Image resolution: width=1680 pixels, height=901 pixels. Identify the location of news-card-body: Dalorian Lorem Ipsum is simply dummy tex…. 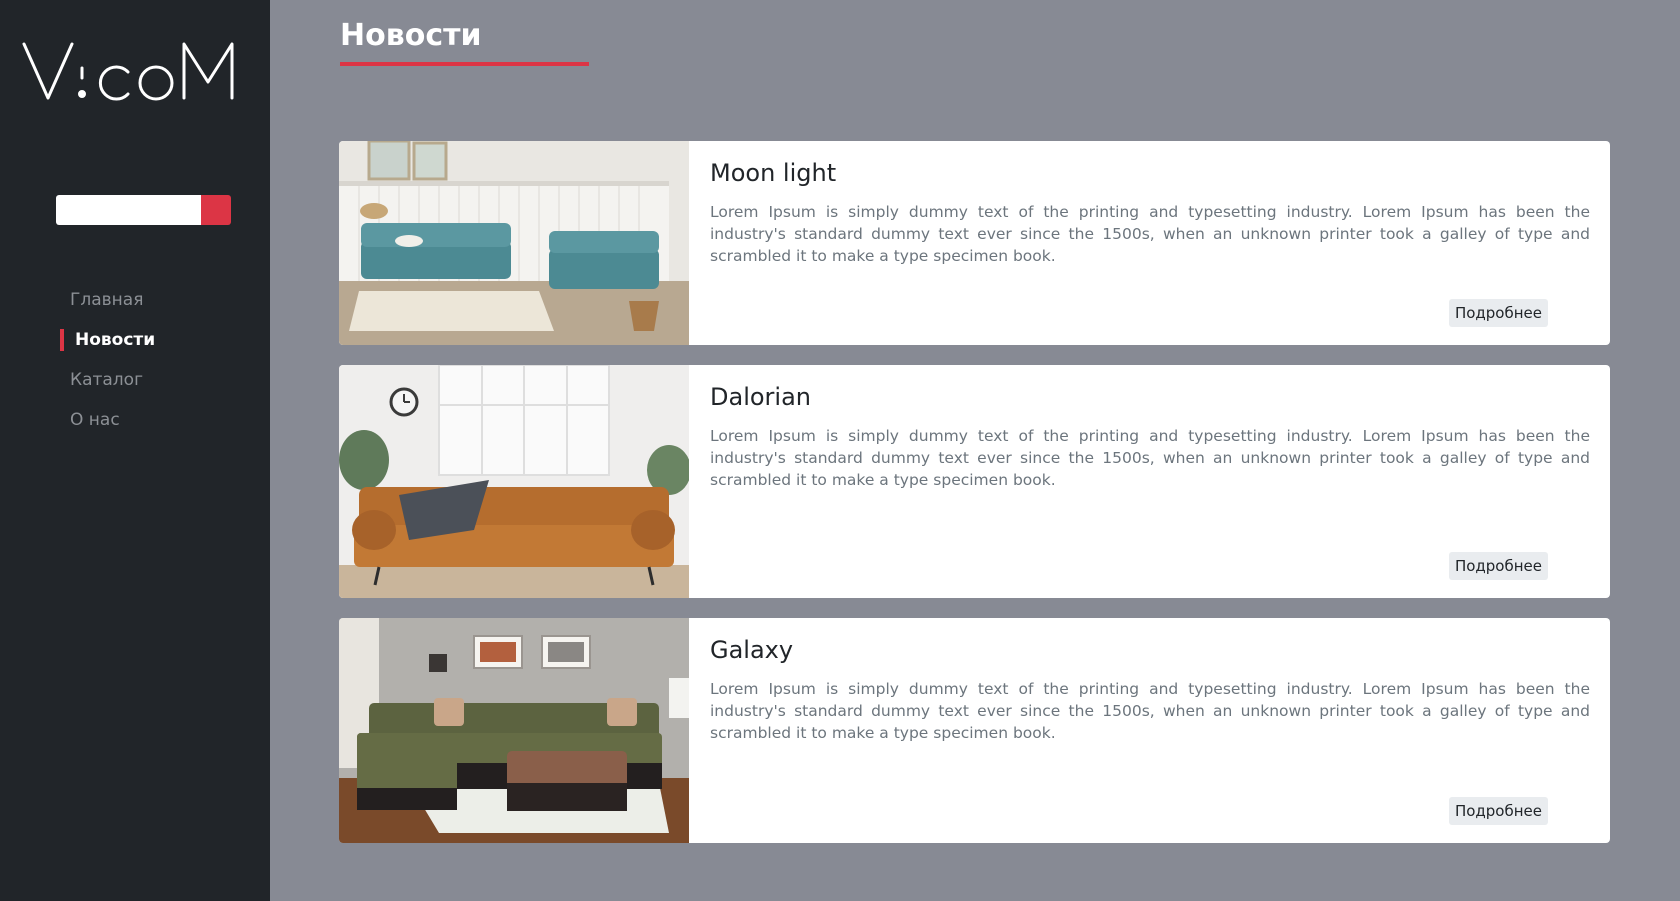
(1149, 481).